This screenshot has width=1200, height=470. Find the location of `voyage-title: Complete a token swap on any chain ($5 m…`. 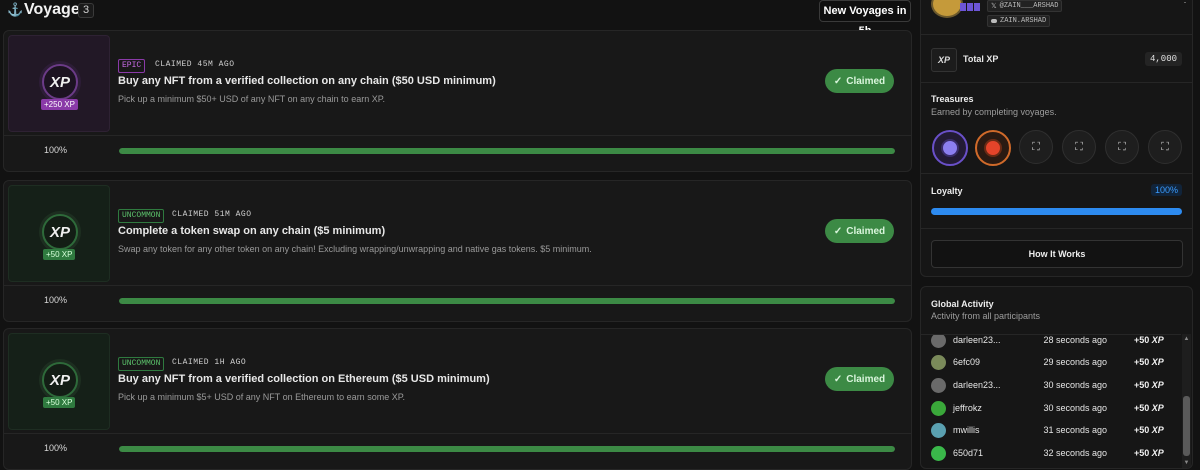

voyage-title: Complete a token swap on any chain ($5 m… is located at coordinates (252, 231).